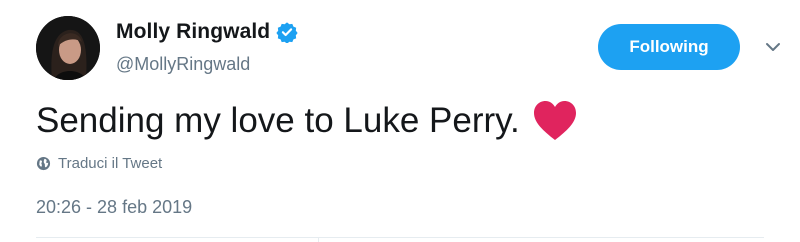 The width and height of the screenshot is (800, 242). I want to click on divider, so click(400, 237).